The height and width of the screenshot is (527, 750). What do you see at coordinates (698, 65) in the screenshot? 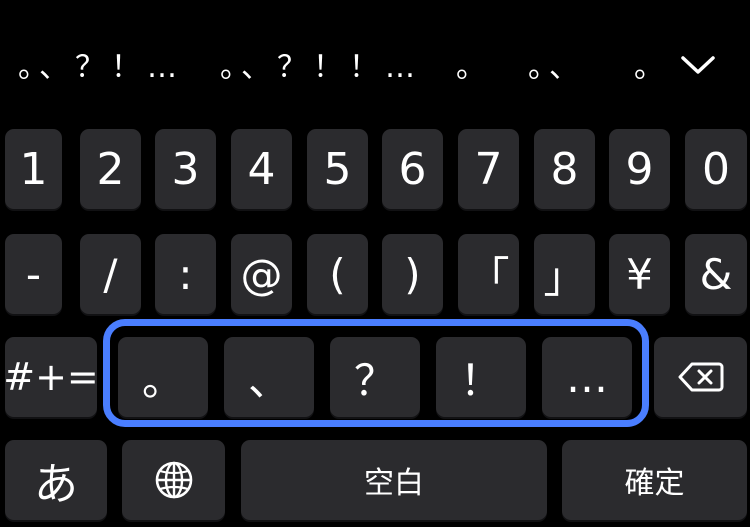
I see `chevron-down-icon` at bounding box center [698, 65].